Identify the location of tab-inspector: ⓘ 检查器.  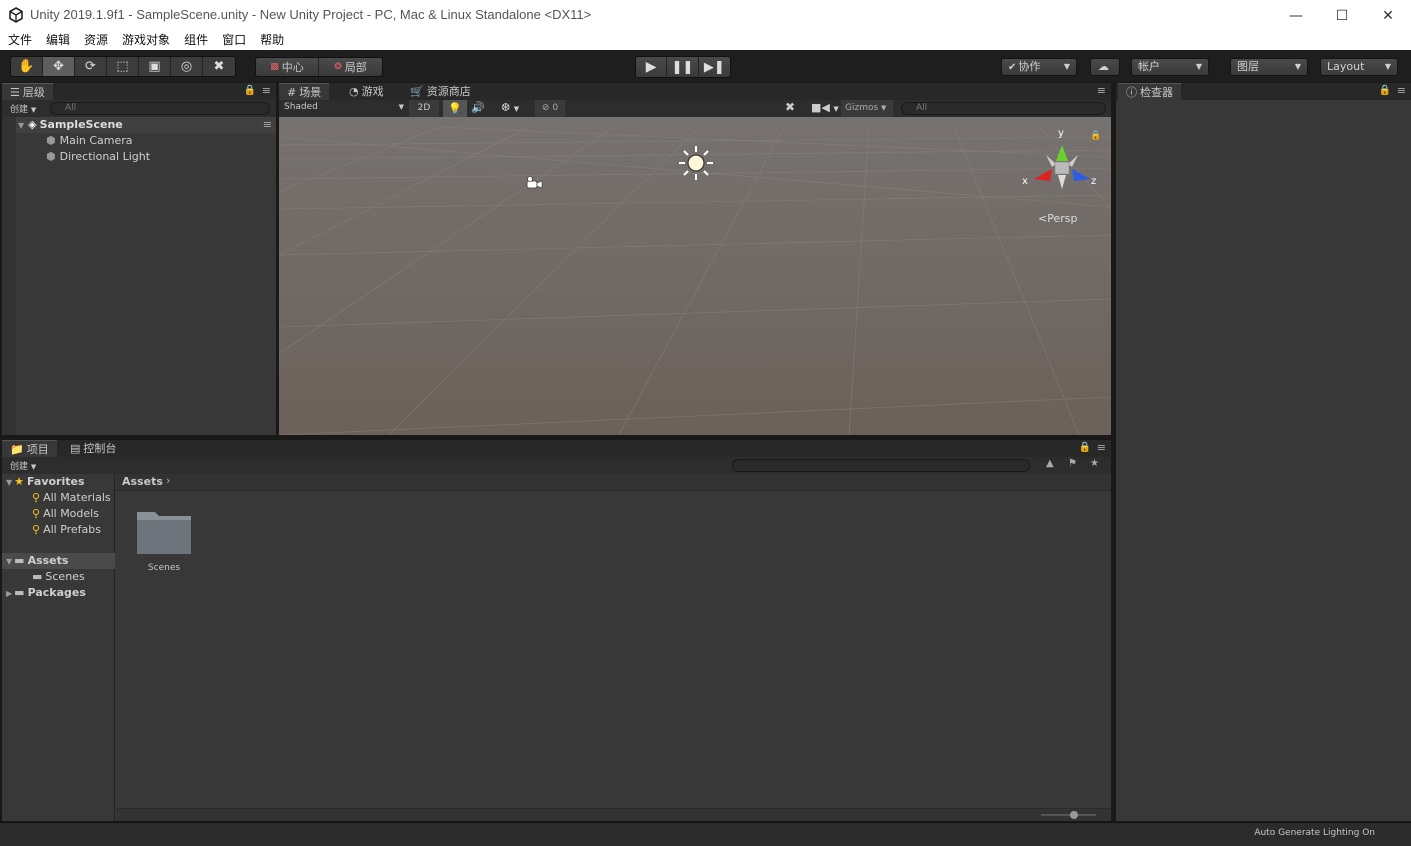
(1149, 91).